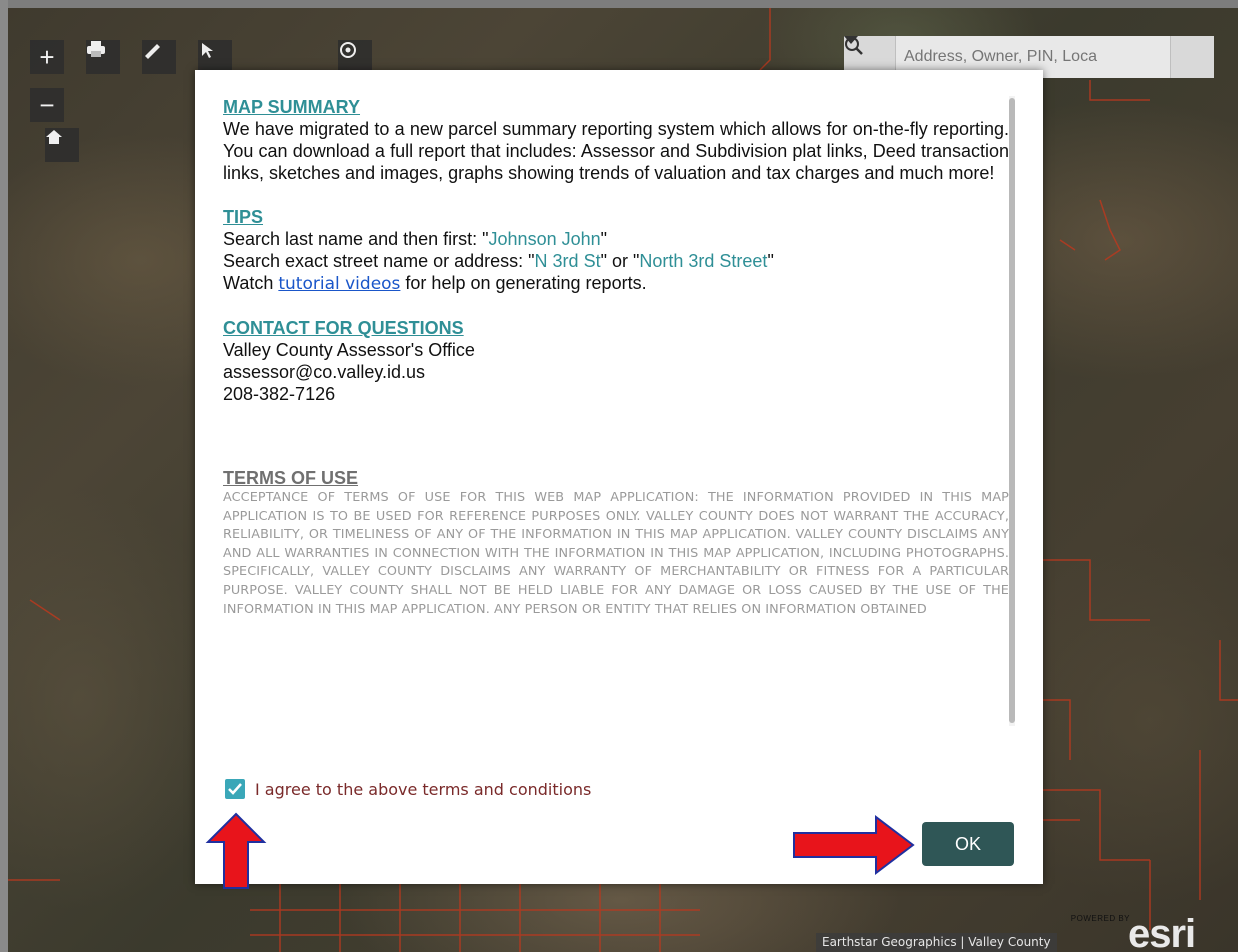  Describe the element at coordinates (62, 145) in the screenshot. I see `home-button` at that location.